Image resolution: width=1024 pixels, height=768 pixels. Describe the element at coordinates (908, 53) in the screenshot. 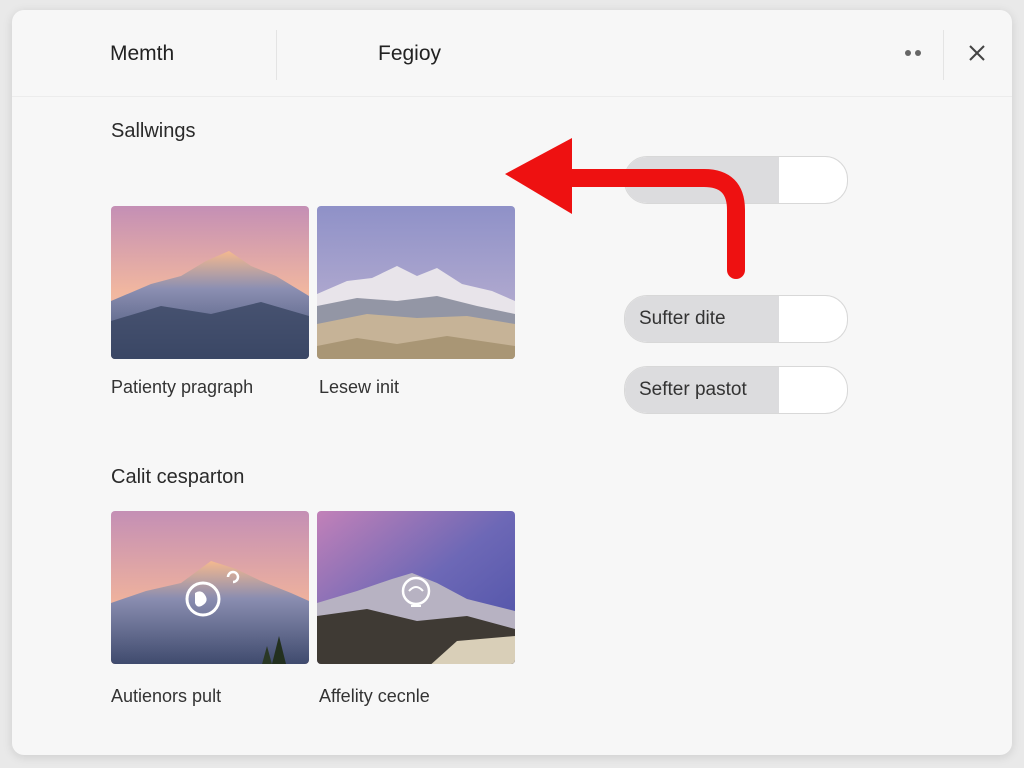

I see `more-icon` at that location.